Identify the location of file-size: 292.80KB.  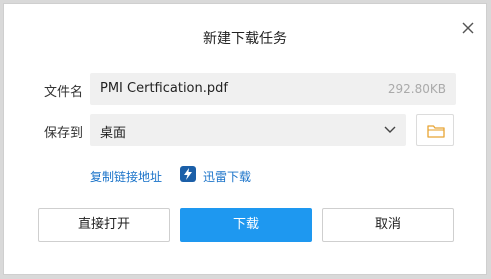
(416, 89).